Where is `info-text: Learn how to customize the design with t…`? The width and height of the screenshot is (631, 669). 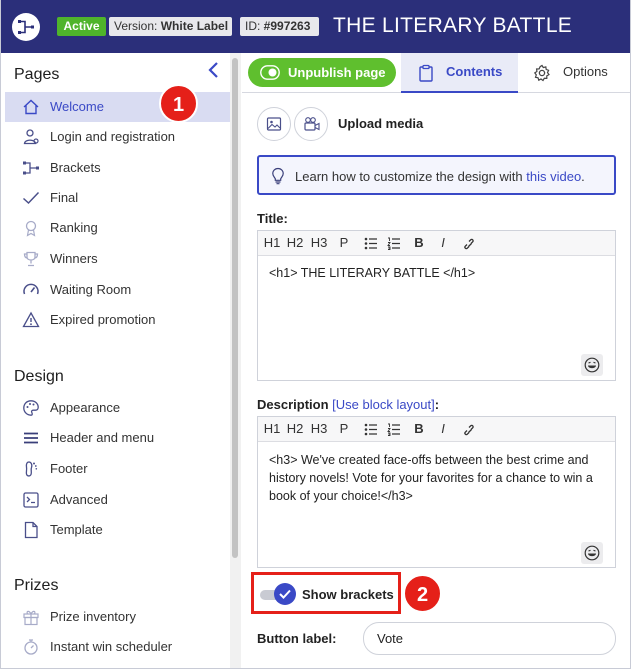
info-text: Learn how to customize the design with t… is located at coordinates (440, 176).